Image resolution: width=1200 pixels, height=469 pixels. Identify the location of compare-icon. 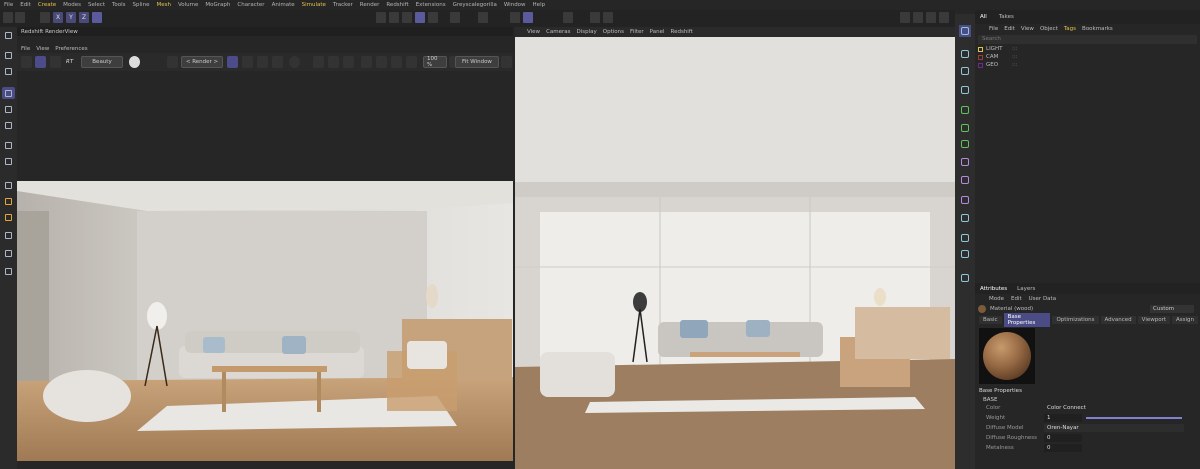
(348, 62).